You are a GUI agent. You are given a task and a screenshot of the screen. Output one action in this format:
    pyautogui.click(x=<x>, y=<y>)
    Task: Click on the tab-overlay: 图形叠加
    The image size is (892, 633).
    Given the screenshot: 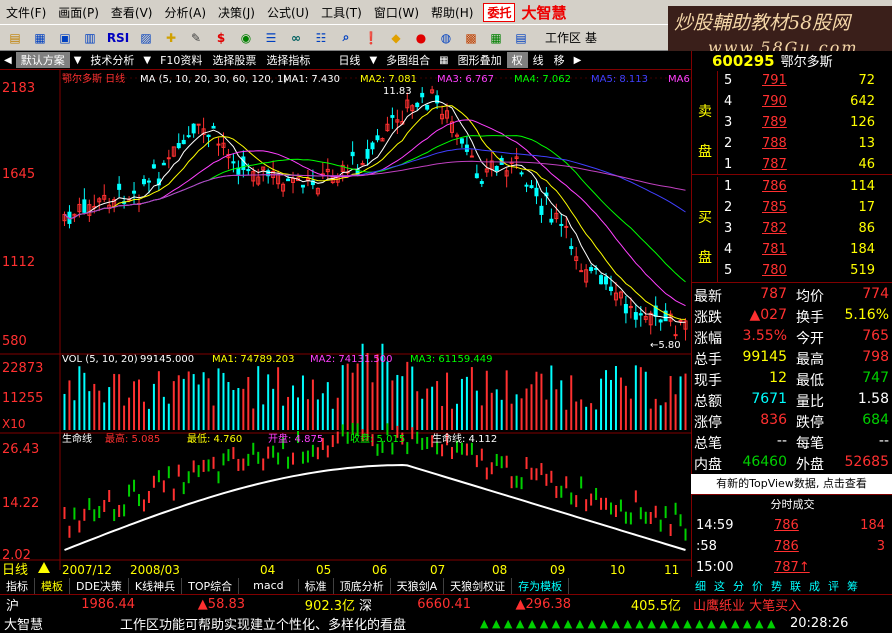 What is the action you would take?
    pyautogui.click(x=480, y=60)
    